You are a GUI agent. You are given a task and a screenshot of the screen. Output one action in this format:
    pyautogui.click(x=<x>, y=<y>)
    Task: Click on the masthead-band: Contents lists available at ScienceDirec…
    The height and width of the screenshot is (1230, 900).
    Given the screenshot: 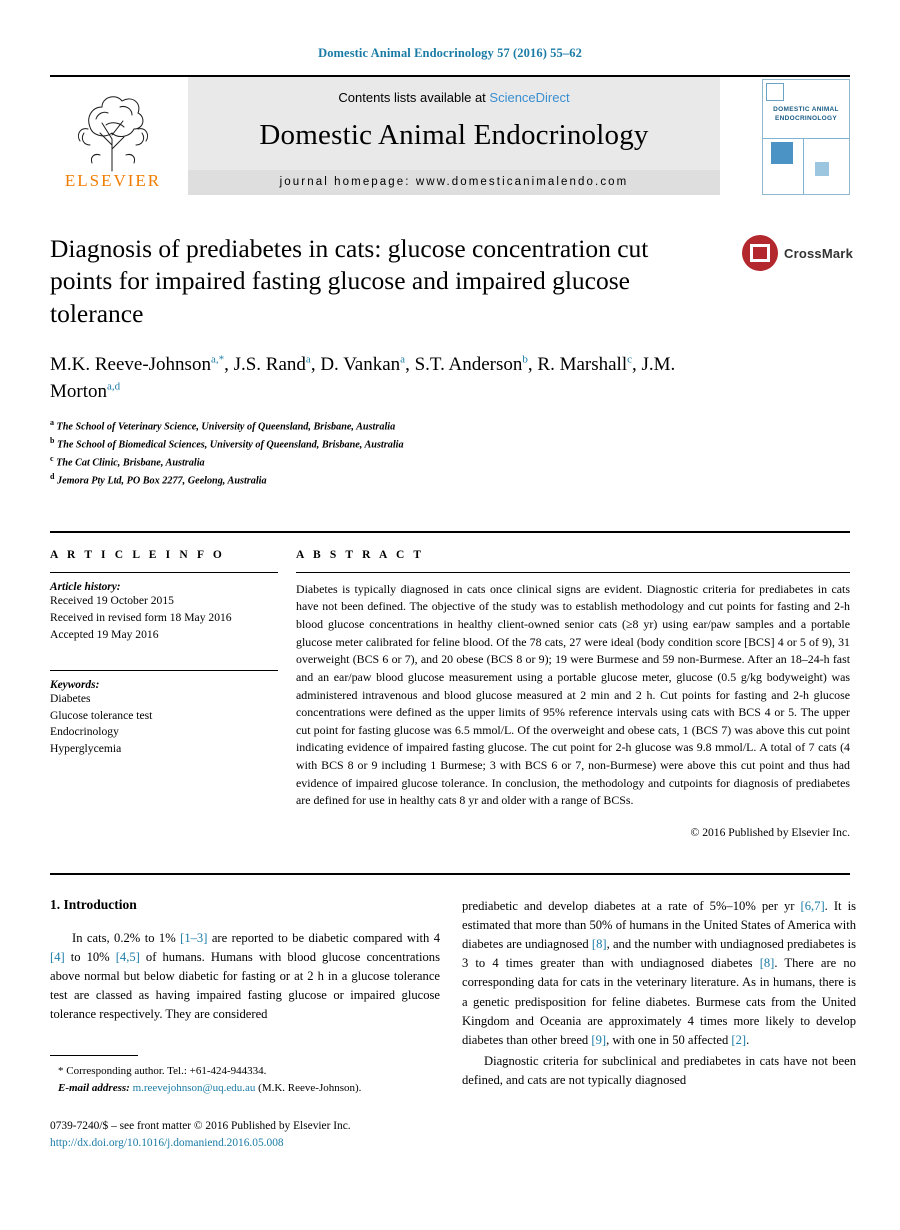 What is the action you would take?
    pyautogui.click(x=454, y=136)
    